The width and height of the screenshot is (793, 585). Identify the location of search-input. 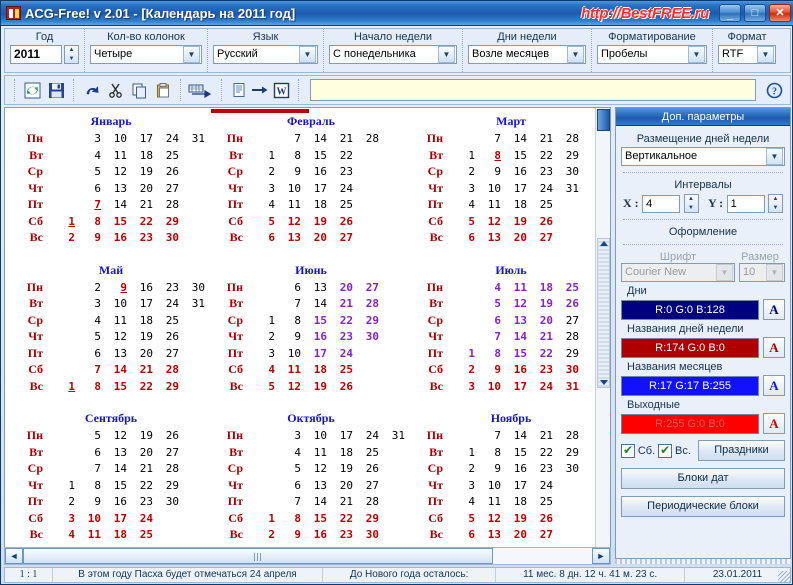
(533, 90).